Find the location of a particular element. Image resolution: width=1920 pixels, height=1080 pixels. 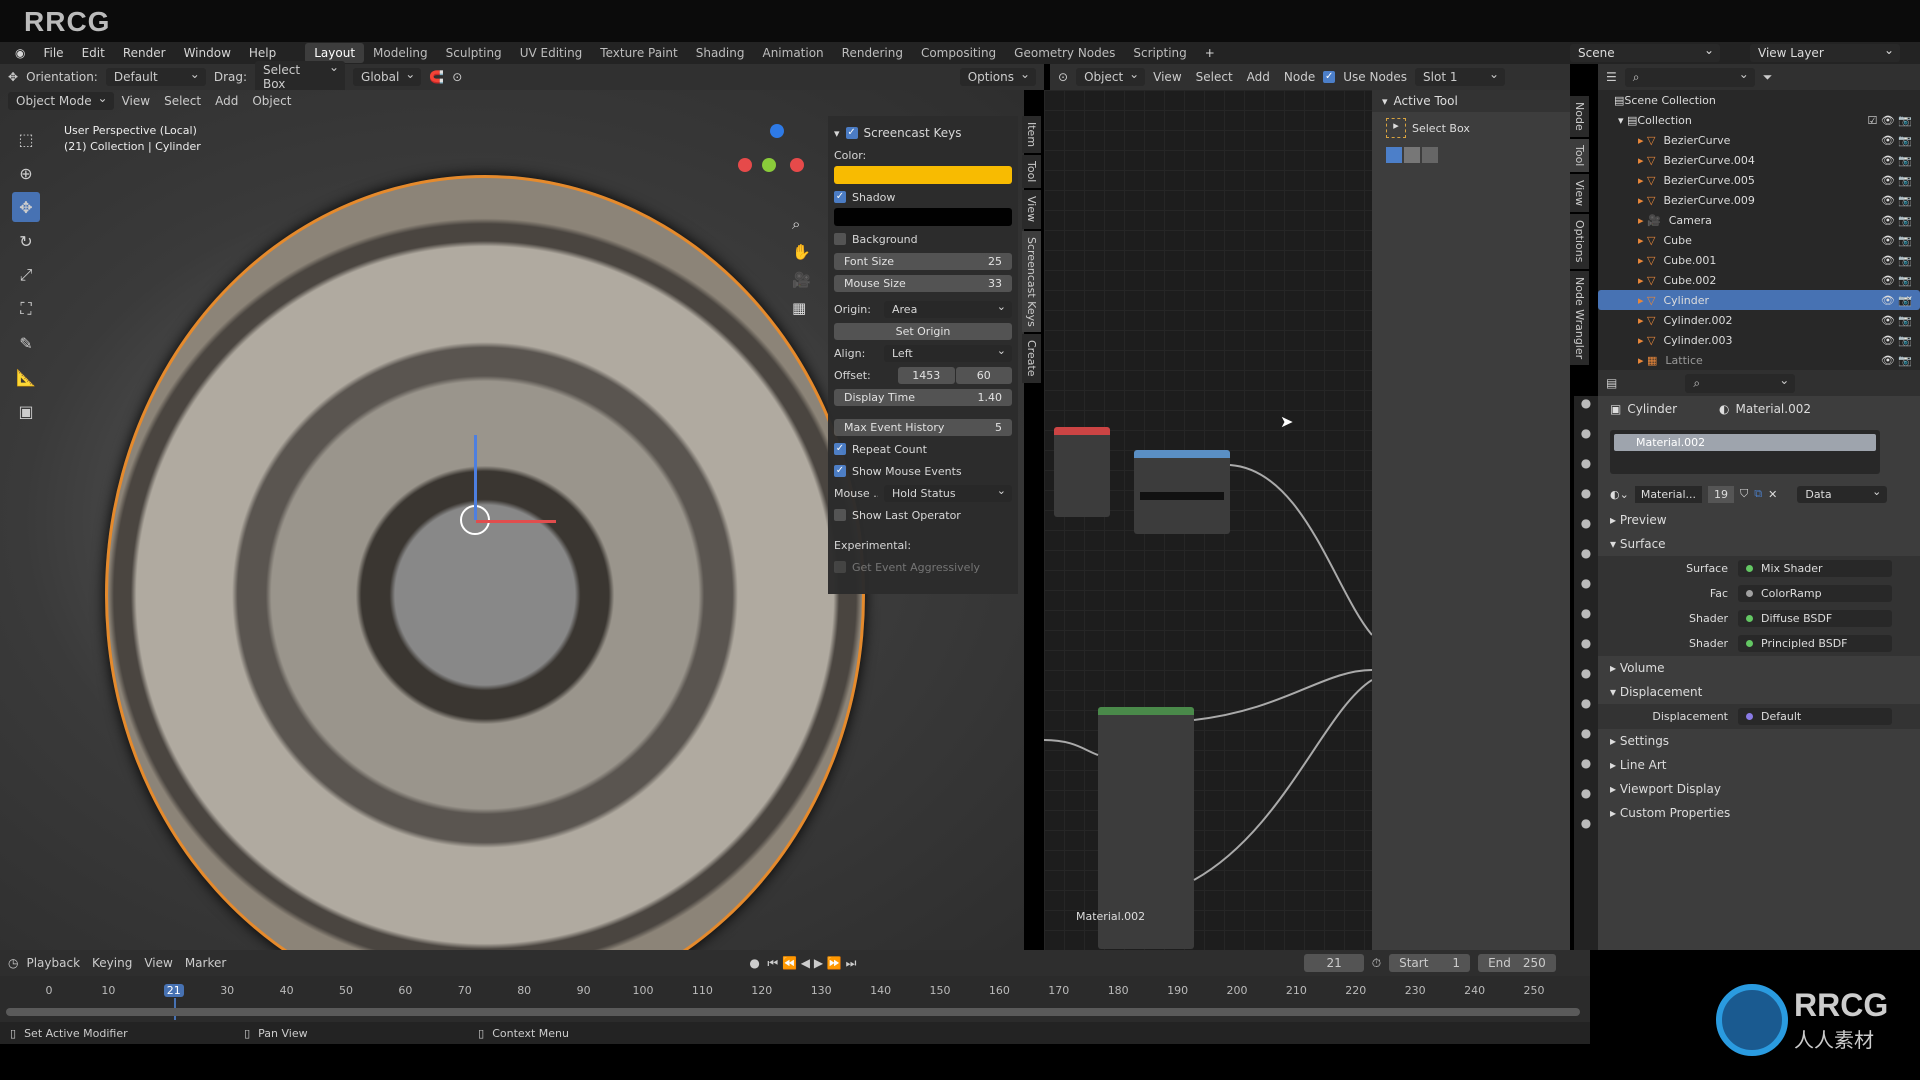

drag-dropdown: Select Box is located at coordinates (300, 76).